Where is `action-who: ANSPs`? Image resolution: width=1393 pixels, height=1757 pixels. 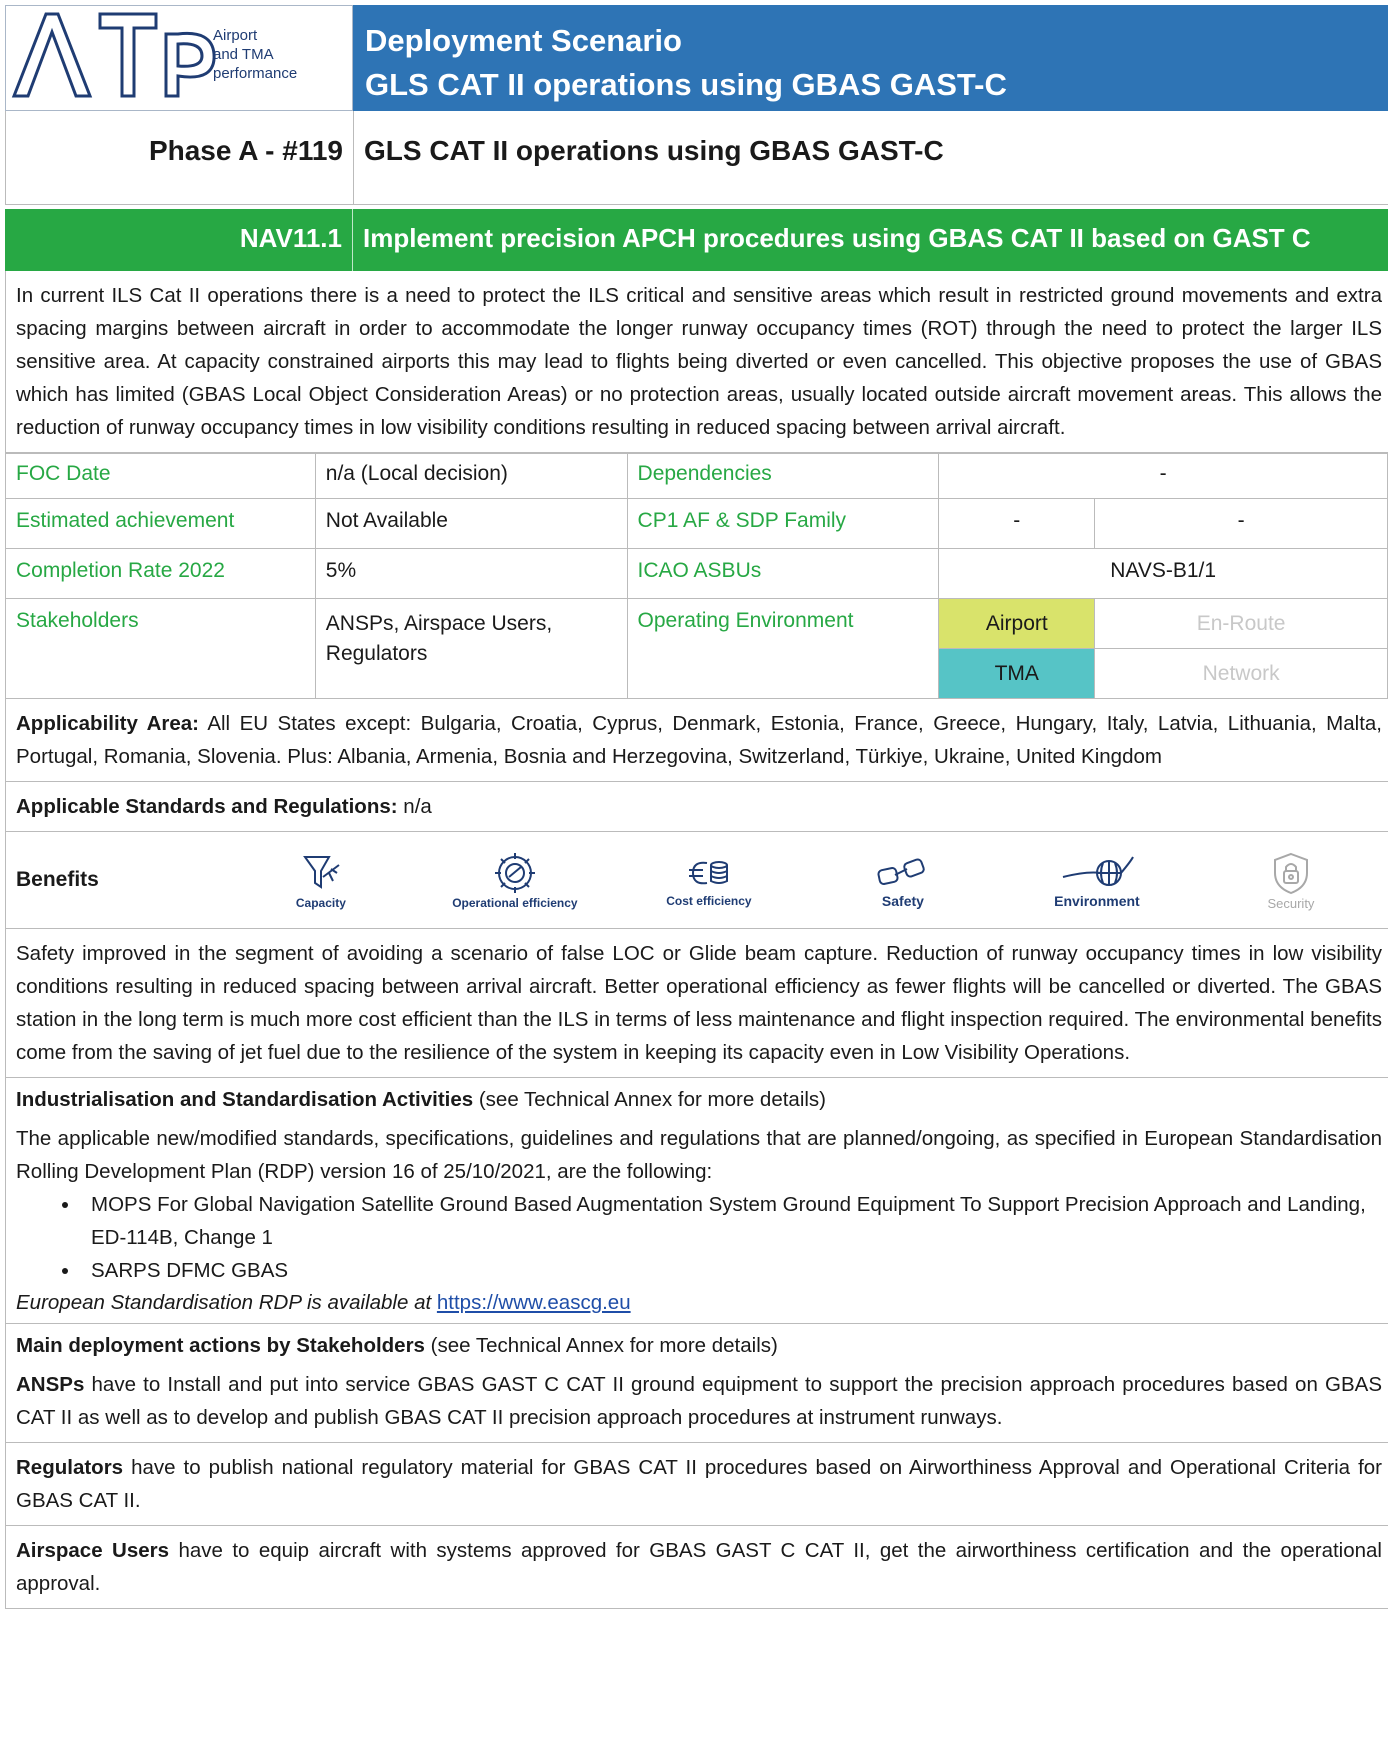
action-who: ANSPs is located at coordinates (50, 1384).